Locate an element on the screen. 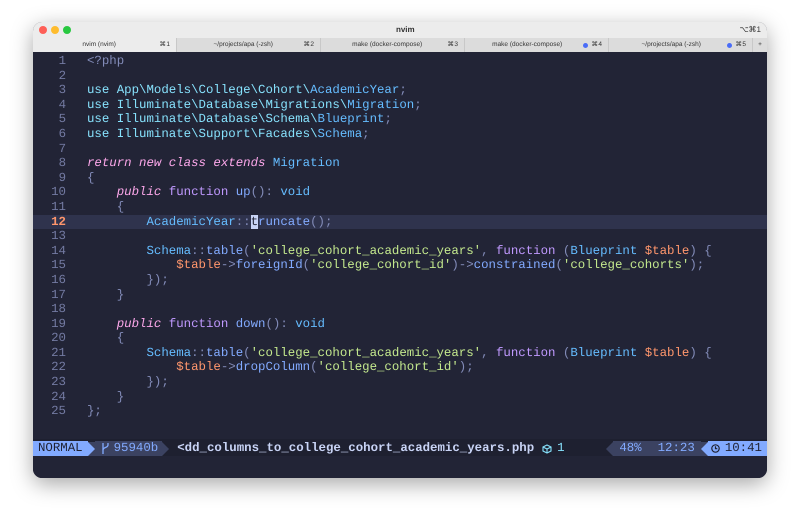 The height and width of the screenshot is (523, 800). cube-icon is located at coordinates (547, 449).